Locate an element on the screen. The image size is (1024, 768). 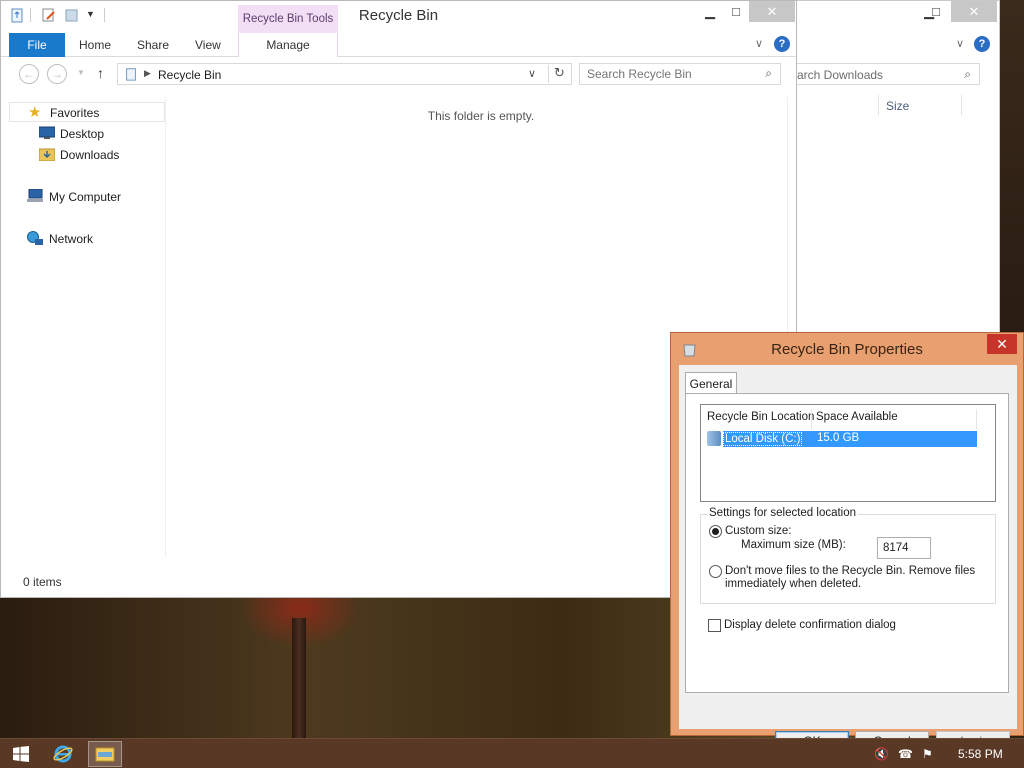
back-button: ← is located at coordinates (29, 74).